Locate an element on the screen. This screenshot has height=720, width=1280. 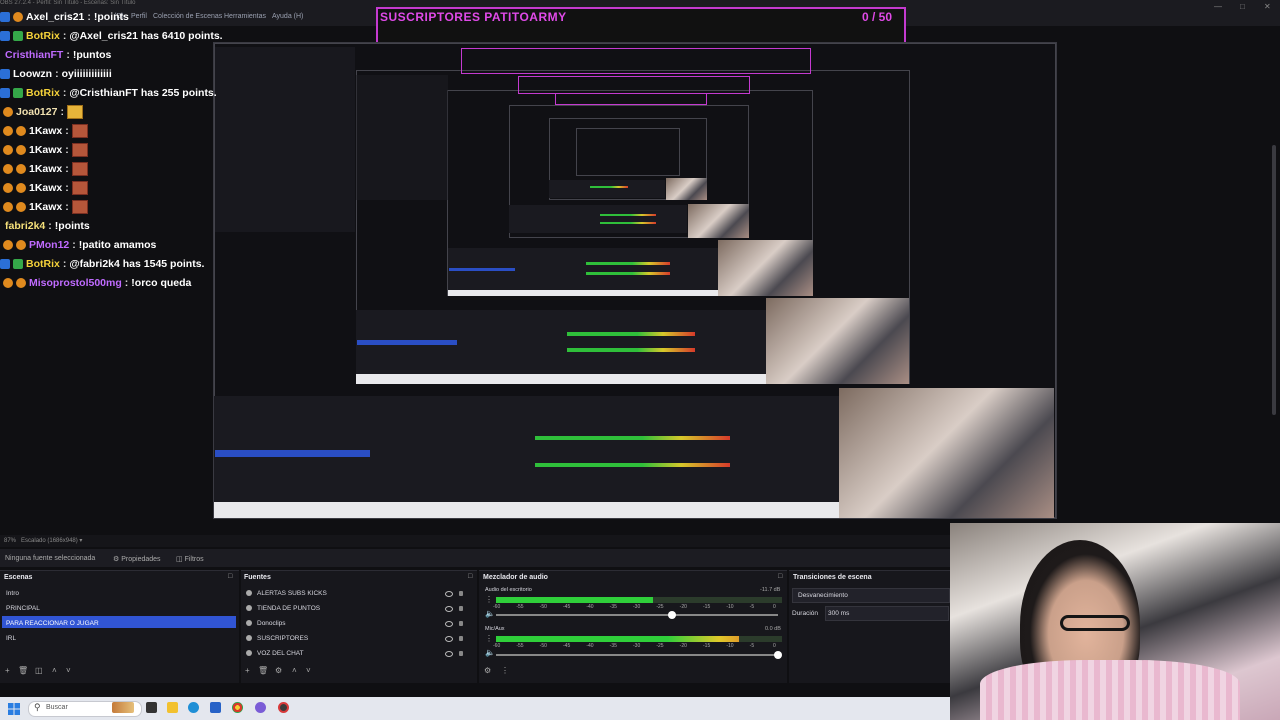
channel-db: 0.0 dB is located at coordinates (773, 629).